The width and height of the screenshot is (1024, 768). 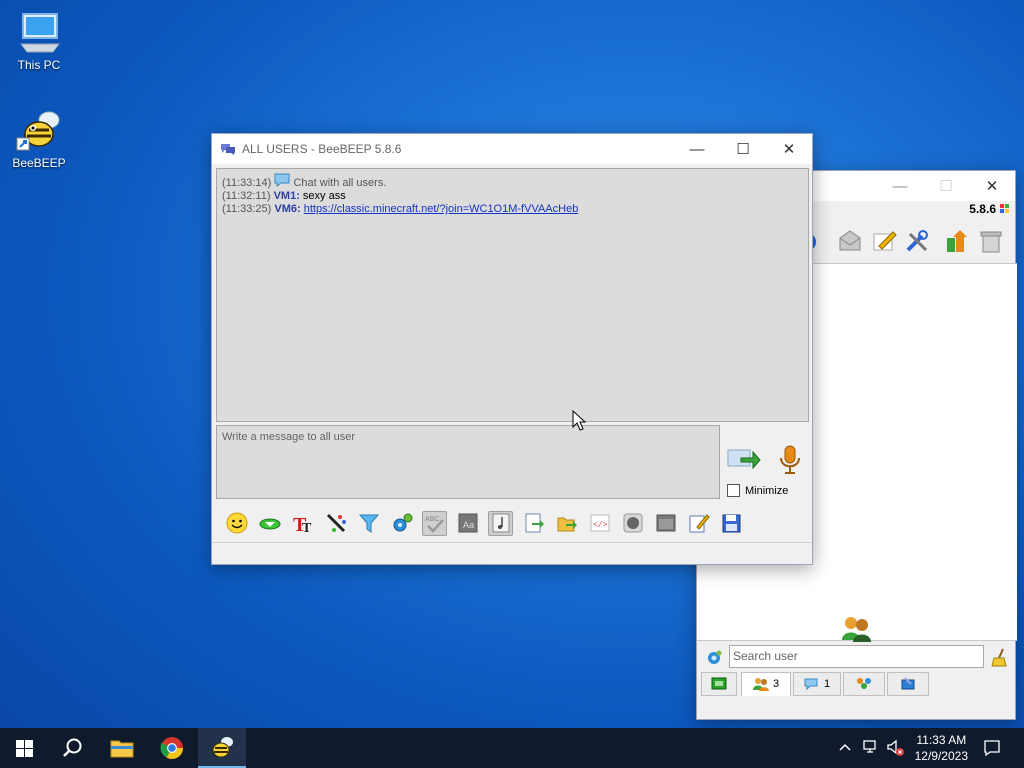 I want to click on tab-groups, so click(x=864, y=684).